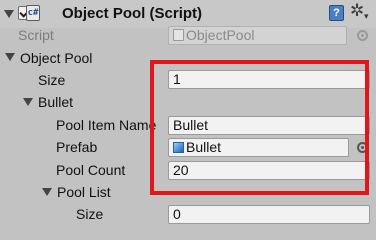 The image size is (376, 240). I want to click on pool-count-label: Pool Count, so click(91, 170).